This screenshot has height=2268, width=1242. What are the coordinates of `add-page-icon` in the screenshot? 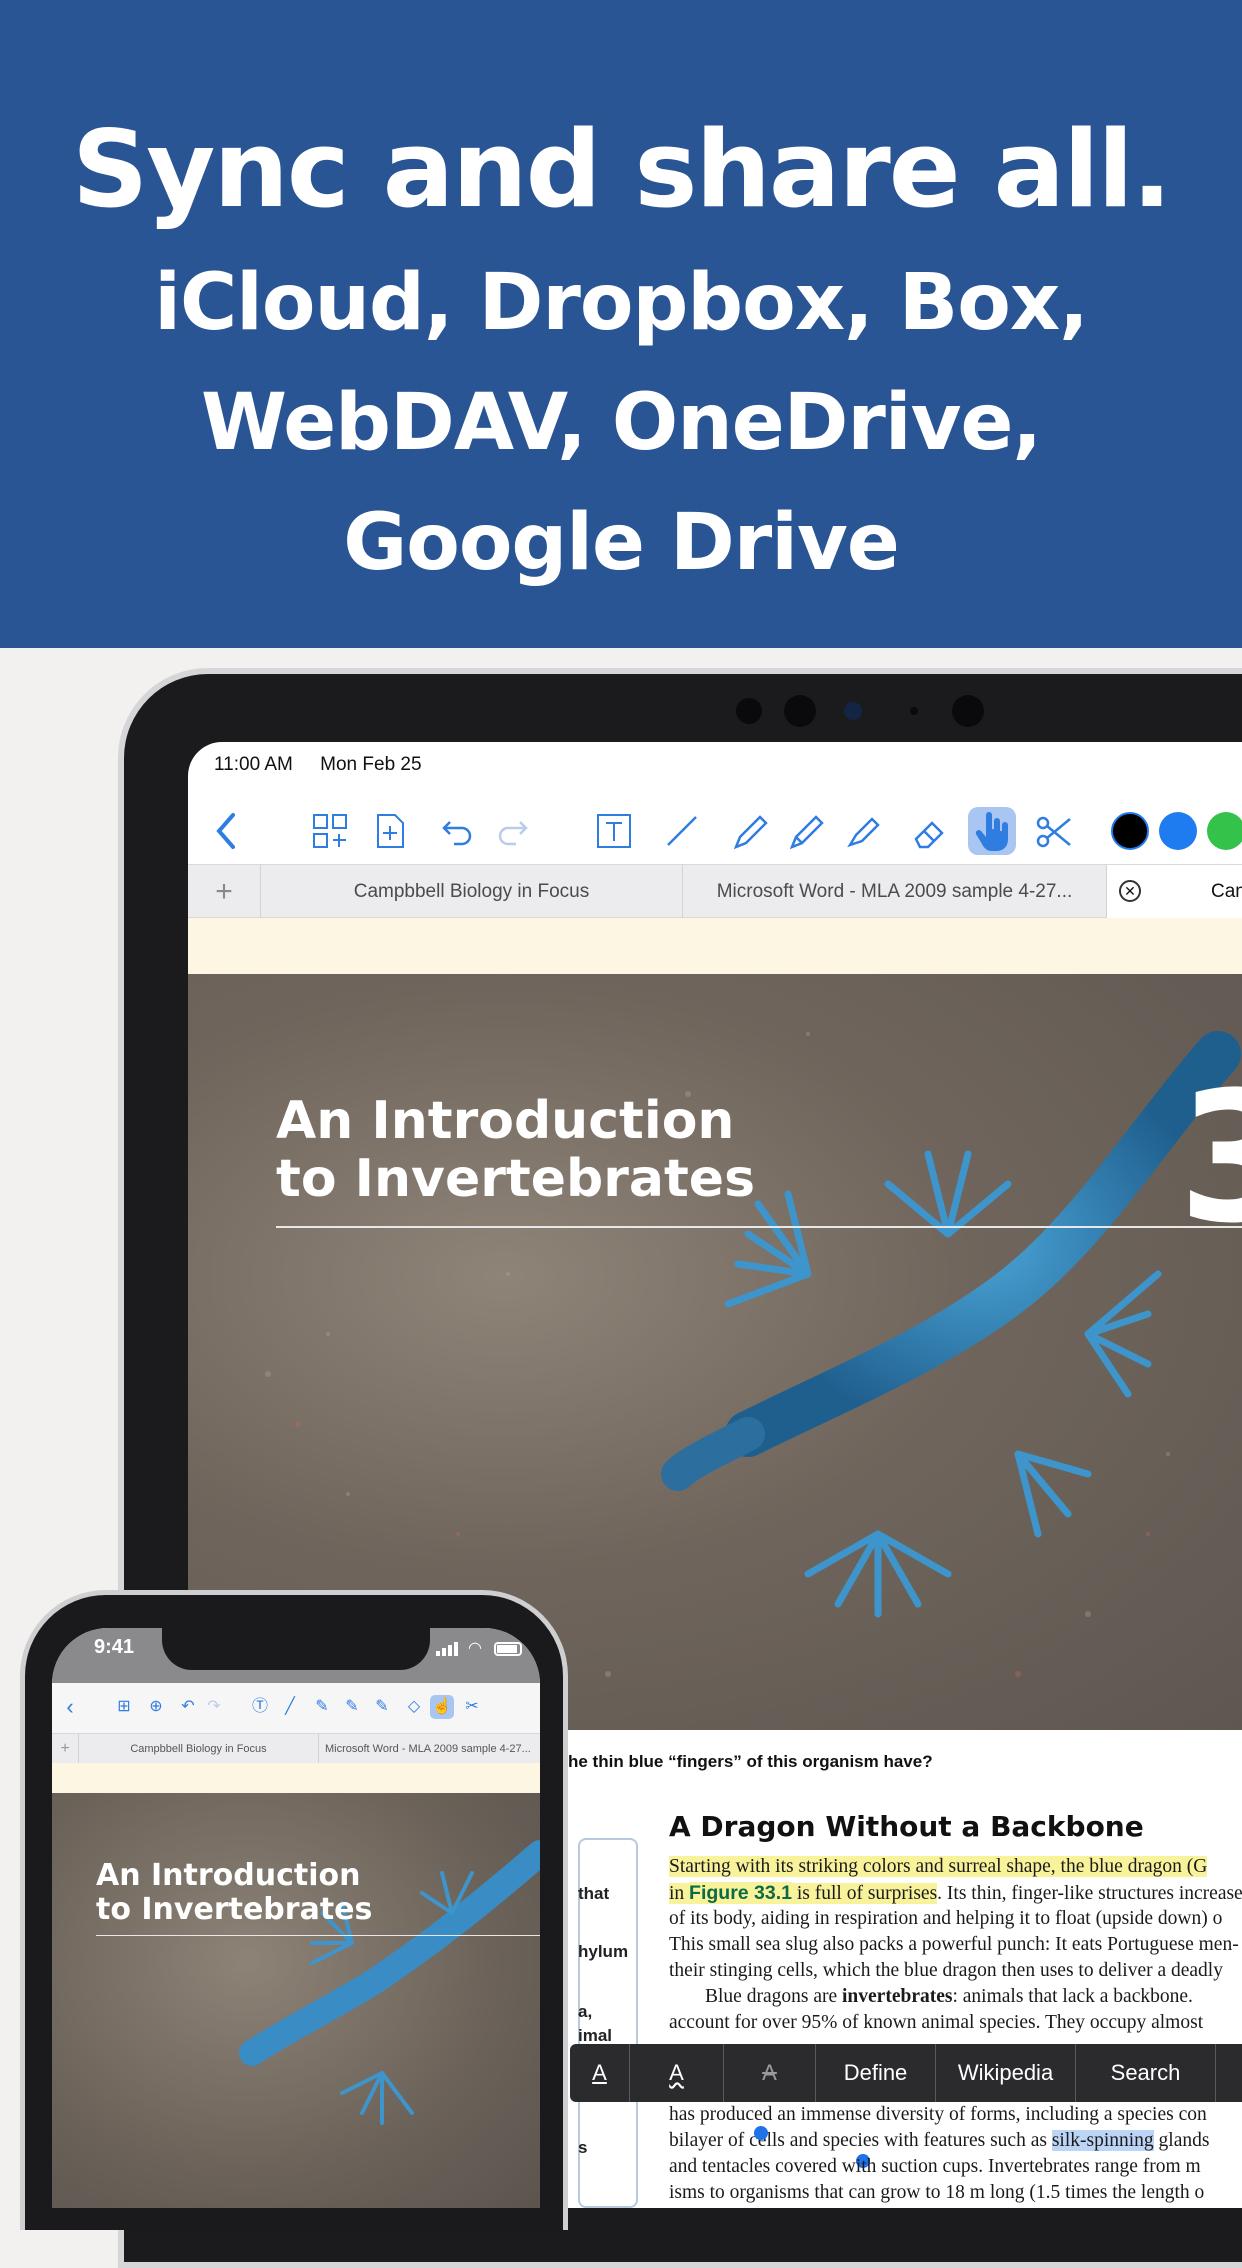 It's located at (390, 831).